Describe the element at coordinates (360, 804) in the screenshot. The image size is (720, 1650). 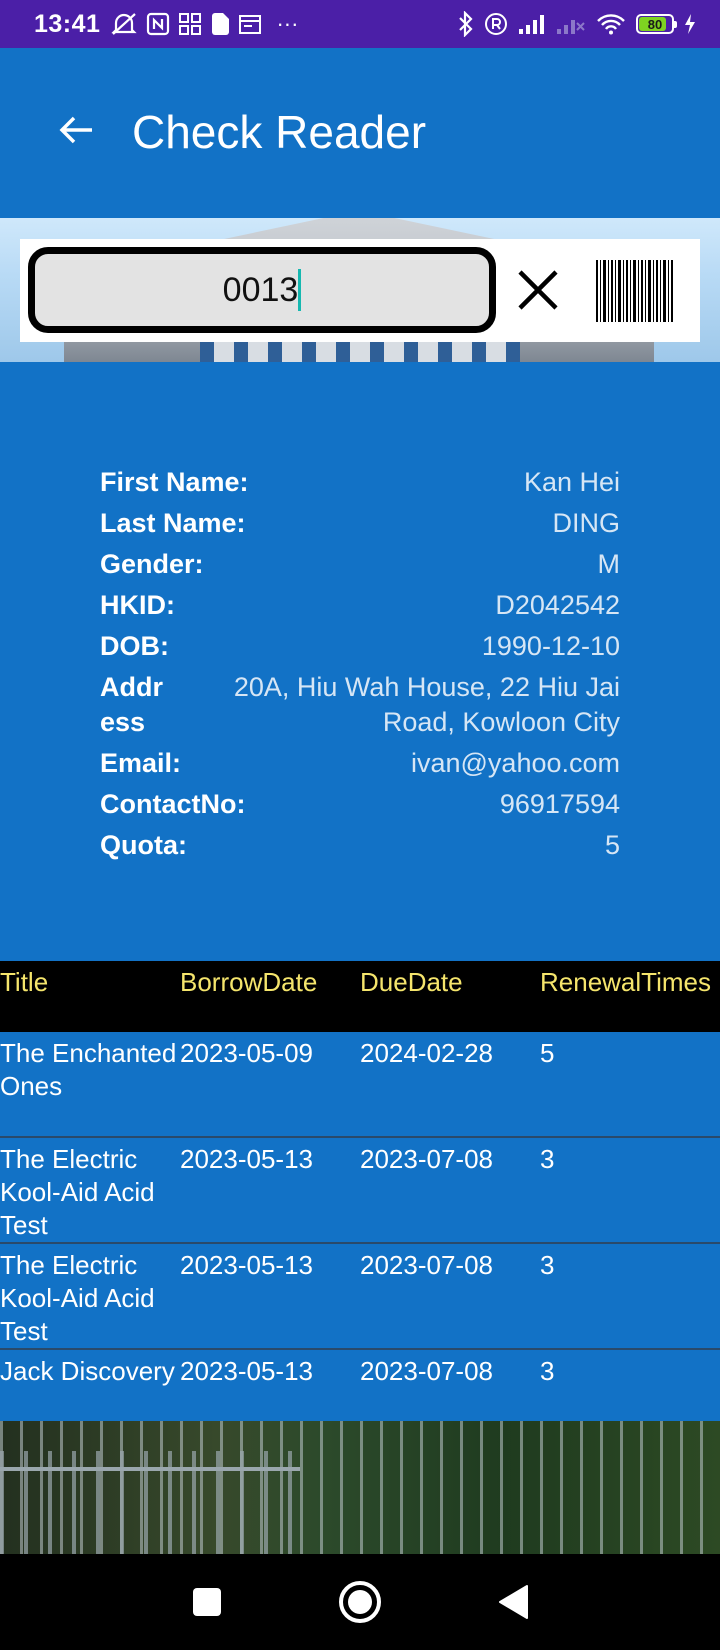
I see `contact-row: ContactNo: 96917594` at that location.